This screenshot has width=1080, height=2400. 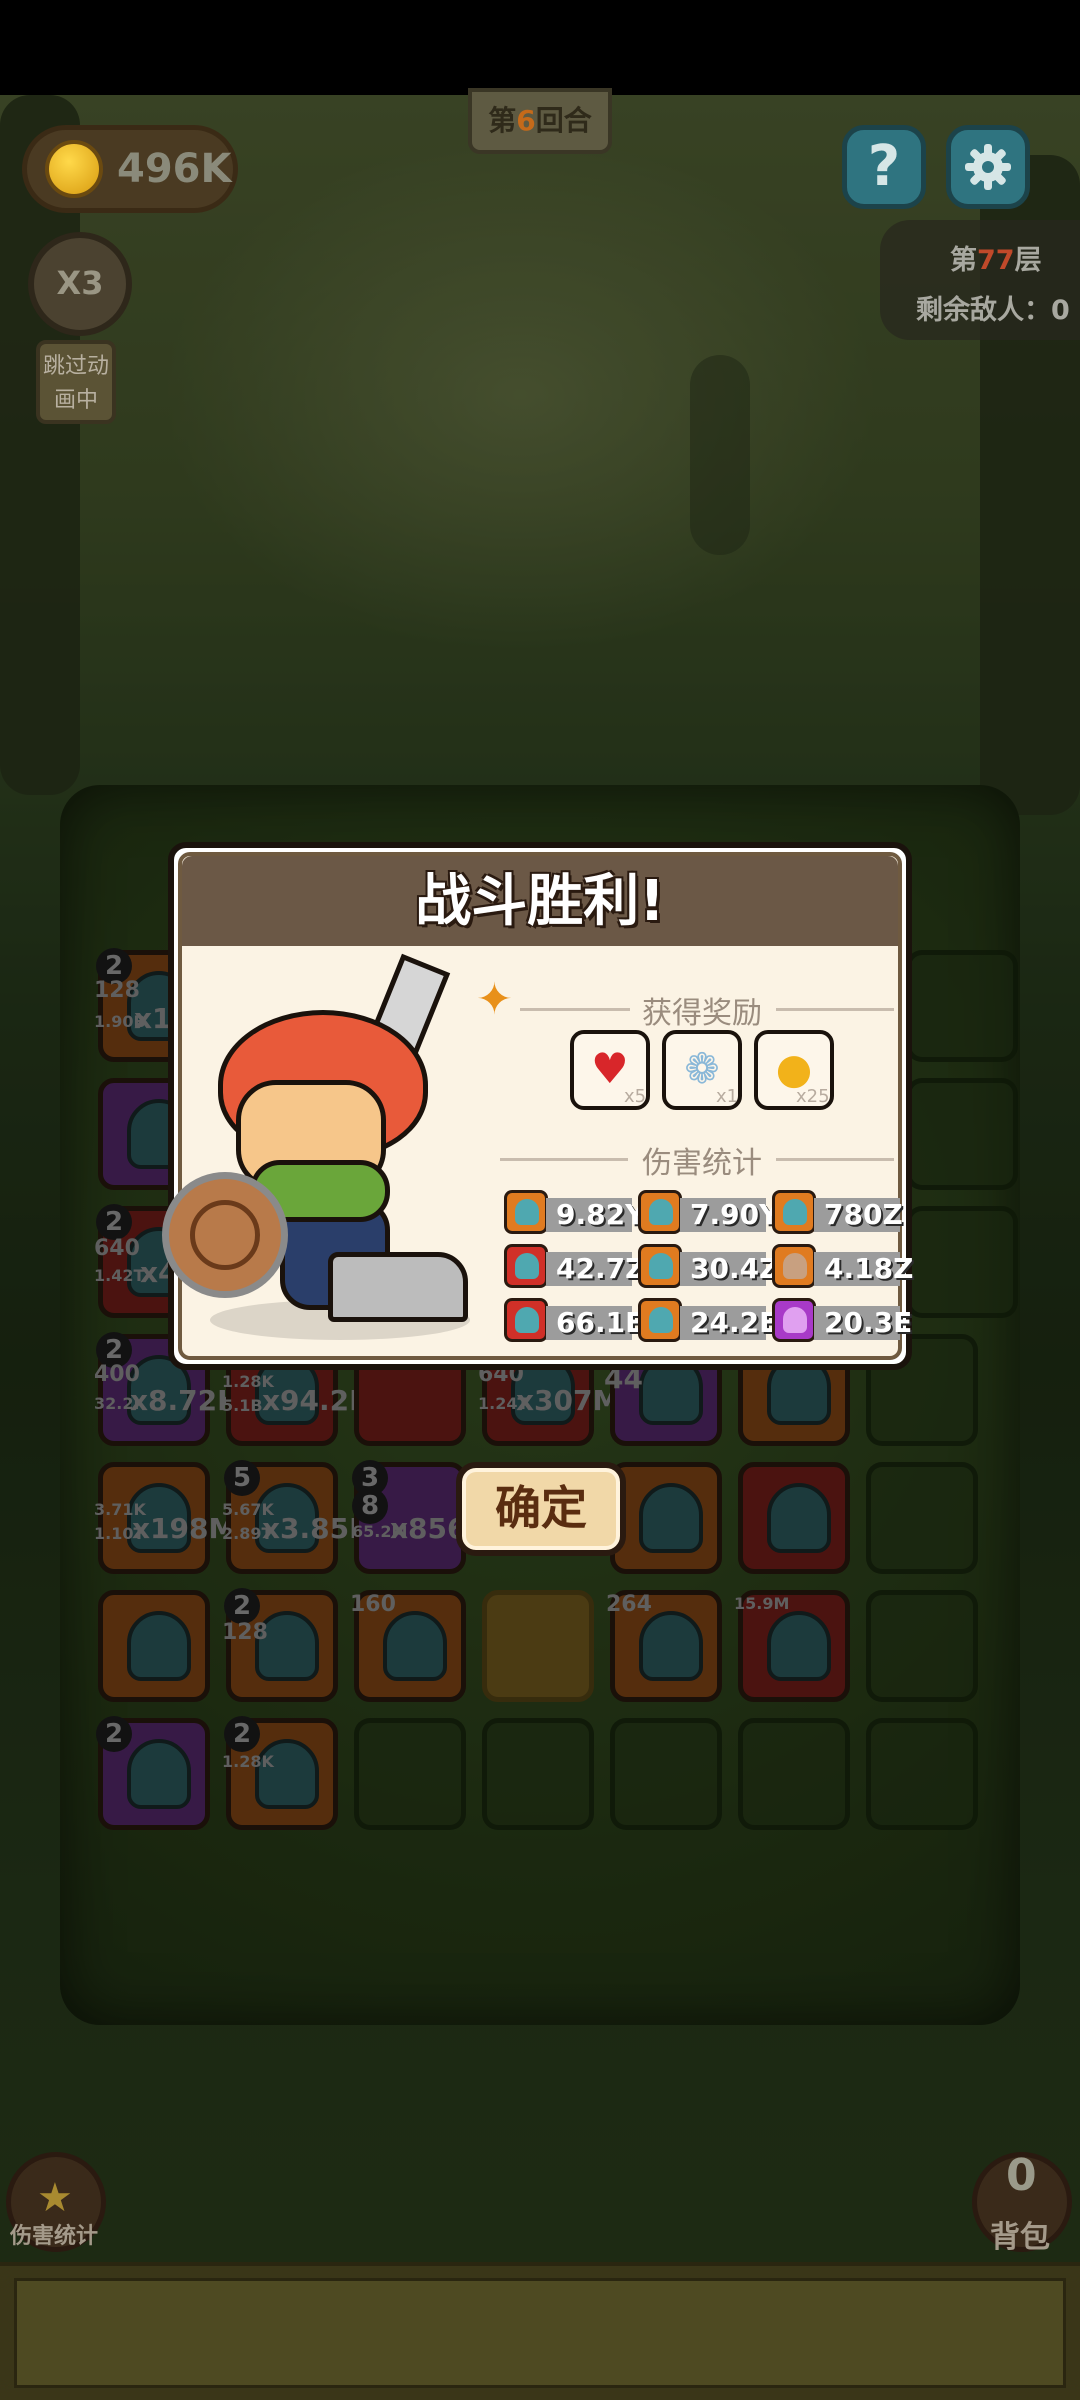 I want to click on coin-icon, so click(x=74, y=169).